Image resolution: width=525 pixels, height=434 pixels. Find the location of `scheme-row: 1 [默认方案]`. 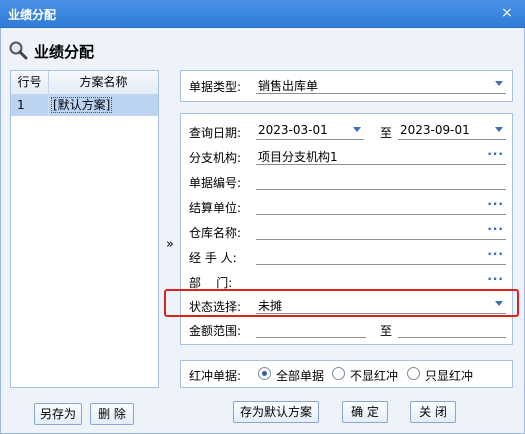

scheme-row: 1 [默认方案] is located at coordinates (84, 105).